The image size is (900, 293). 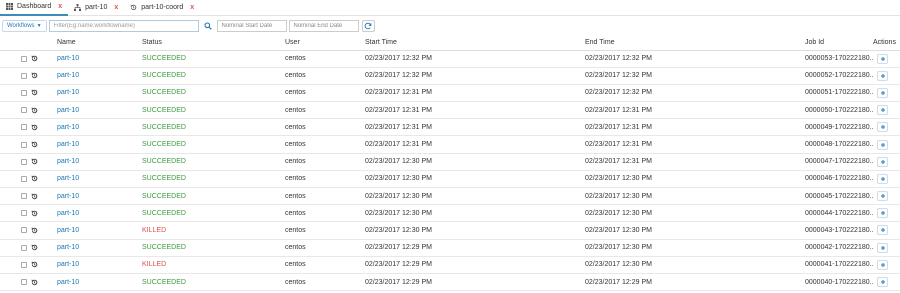 What do you see at coordinates (99, 43) in the screenshot?
I see `name-column-header: Name` at bounding box center [99, 43].